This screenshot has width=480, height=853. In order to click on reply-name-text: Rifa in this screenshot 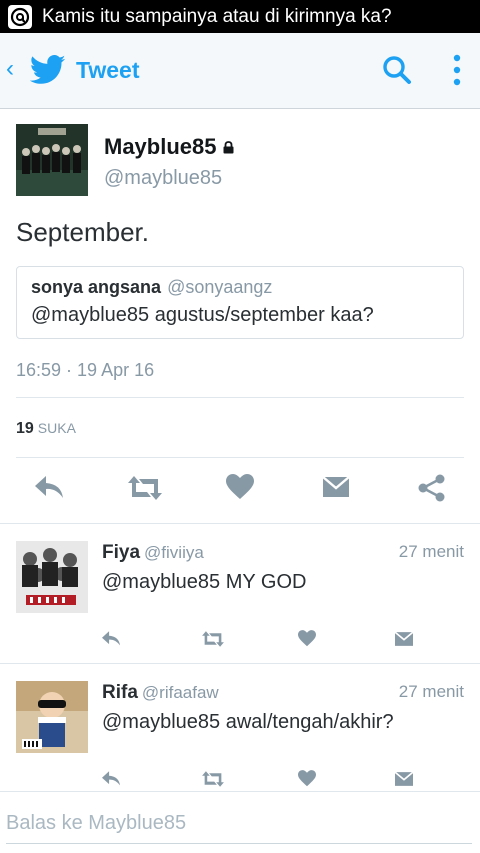, I will do `click(120, 692)`.